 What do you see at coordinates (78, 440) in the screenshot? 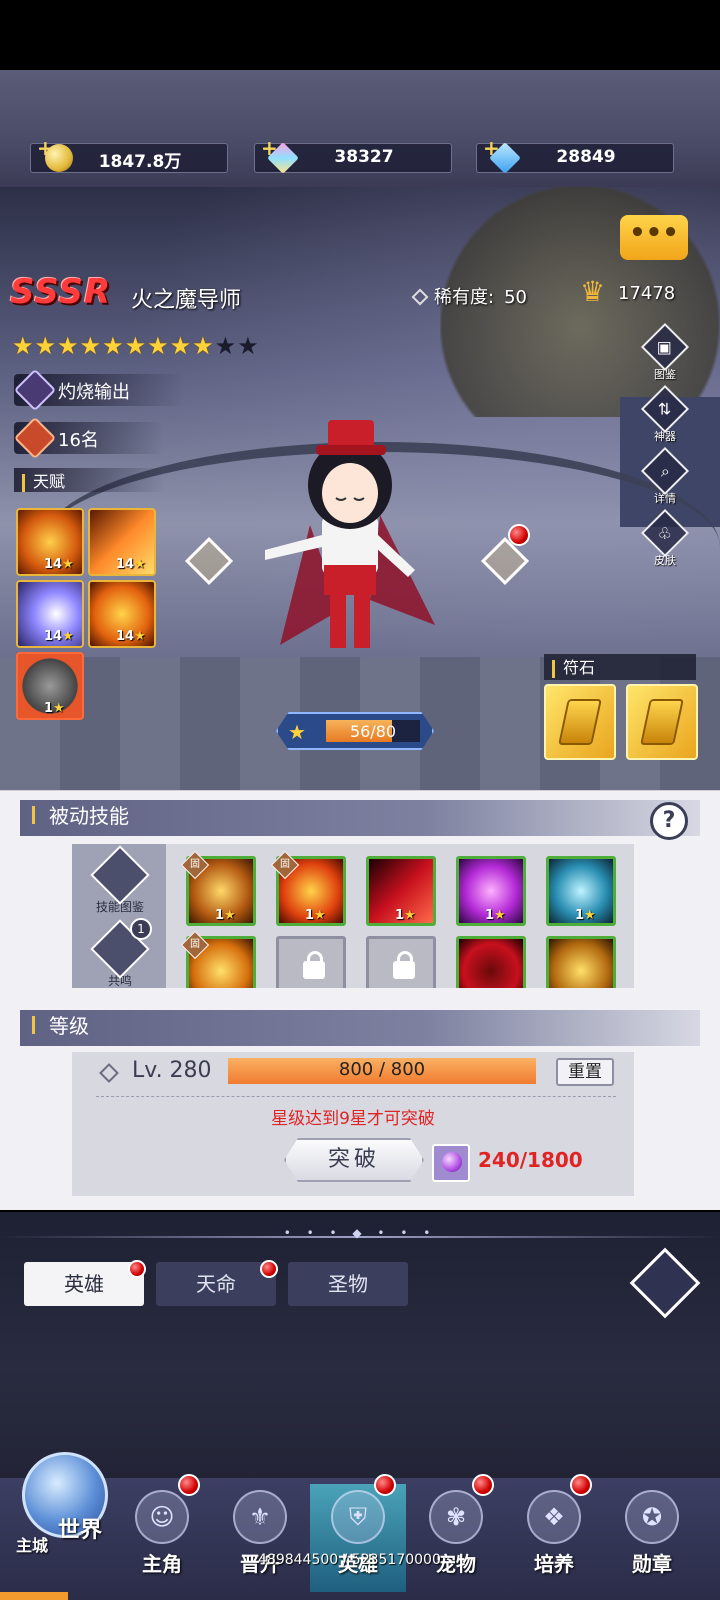
I see `rank-text: 16名` at bounding box center [78, 440].